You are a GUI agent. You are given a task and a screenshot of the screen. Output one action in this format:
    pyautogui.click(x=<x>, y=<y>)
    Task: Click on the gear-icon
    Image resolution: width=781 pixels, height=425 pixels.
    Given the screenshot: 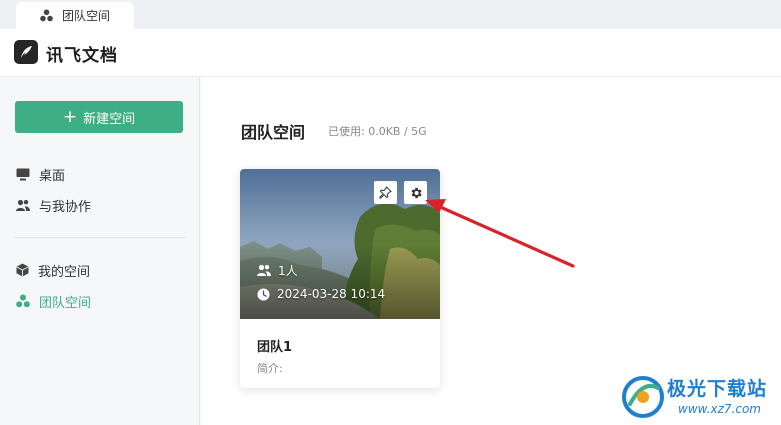 What is the action you would take?
    pyautogui.click(x=416, y=192)
    